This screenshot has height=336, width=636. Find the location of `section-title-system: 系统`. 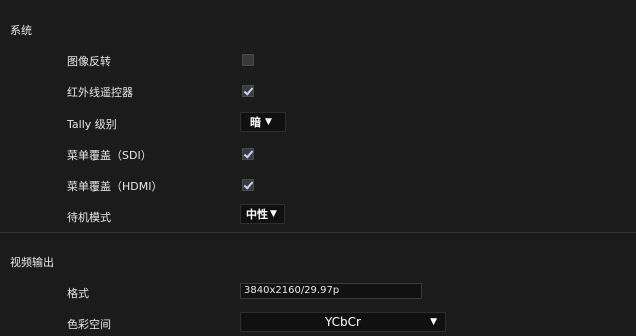

section-title-system: 系统 is located at coordinates (21, 30).